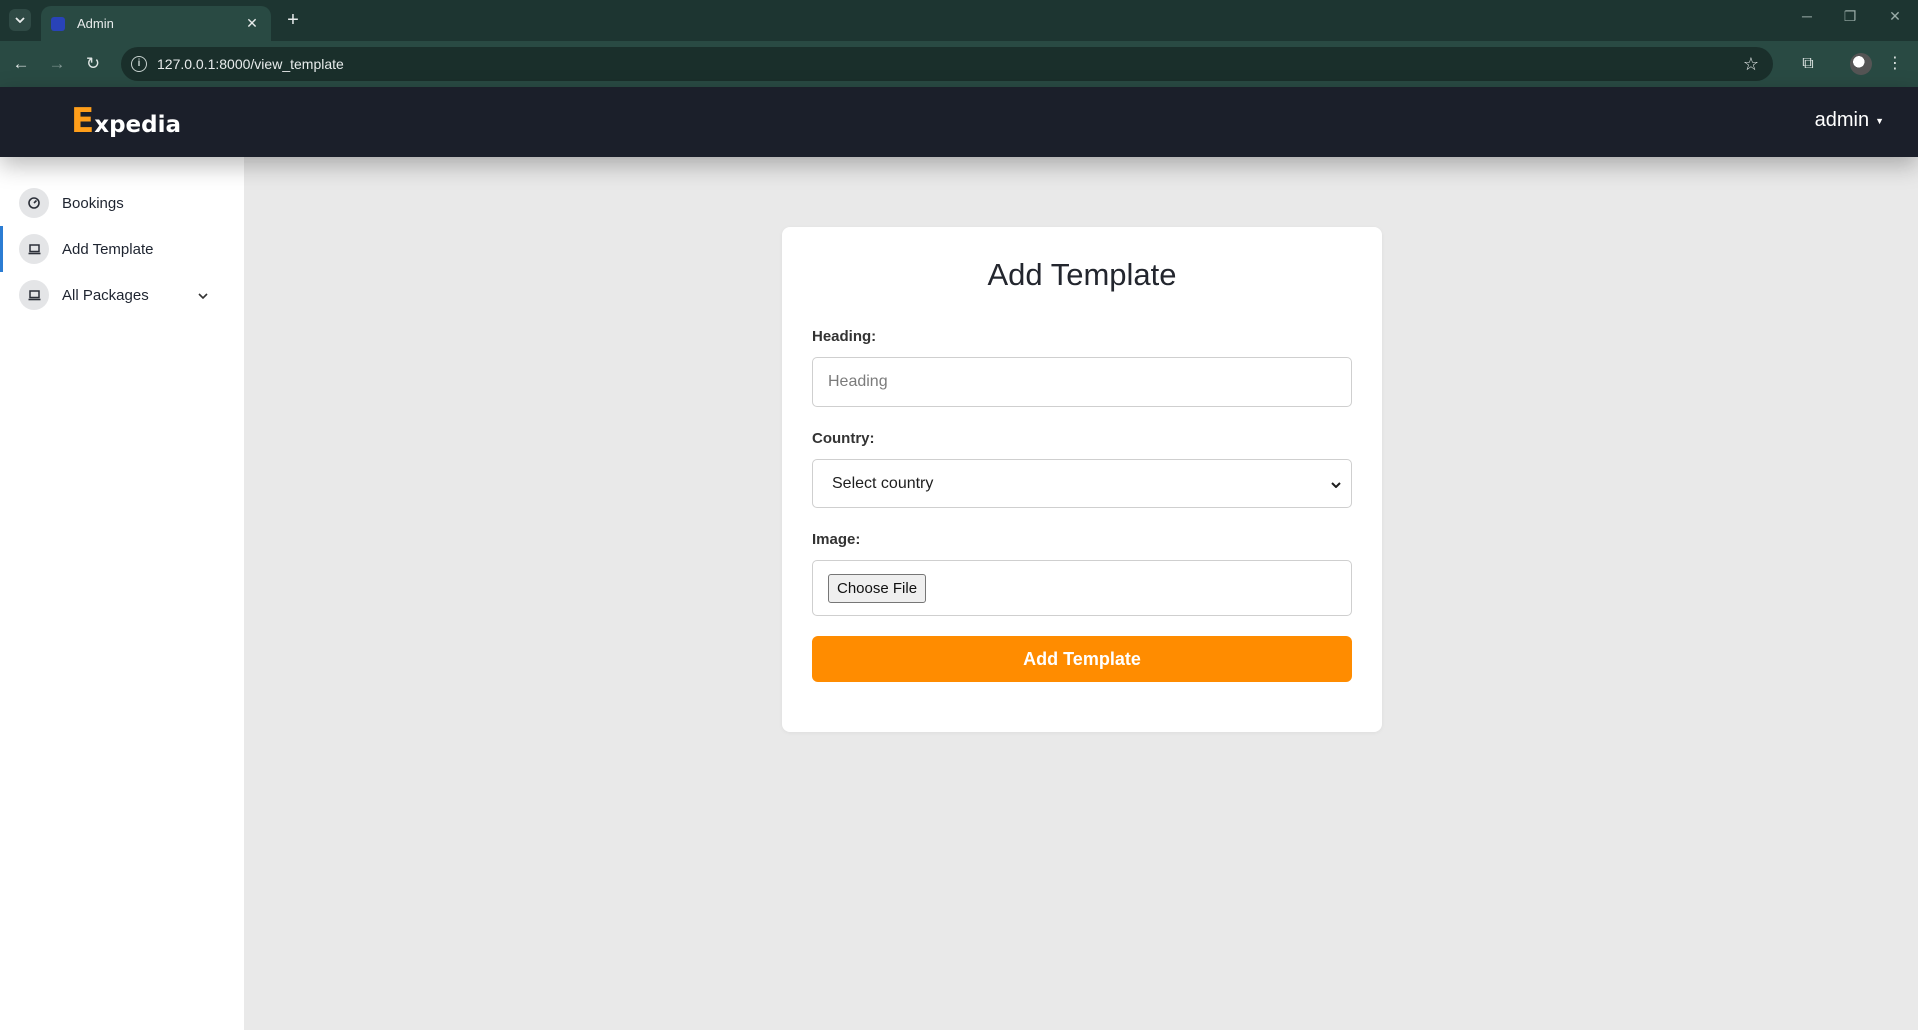 The height and width of the screenshot is (1030, 1918). Describe the element at coordinates (883, 483) in the screenshot. I see `country-selected-value: Select country` at that location.